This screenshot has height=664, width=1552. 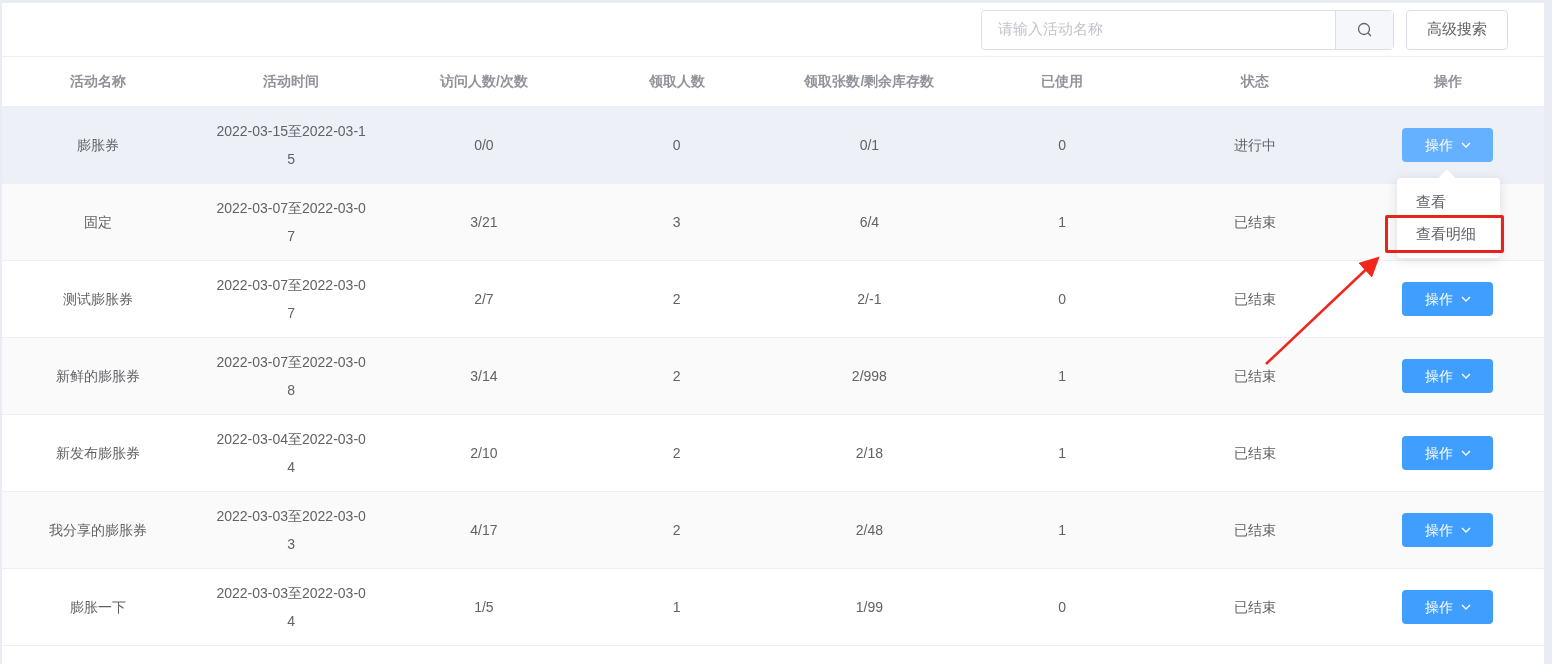 What do you see at coordinates (1448, 202) in the screenshot?
I see `menu-item: 查看` at bounding box center [1448, 202].